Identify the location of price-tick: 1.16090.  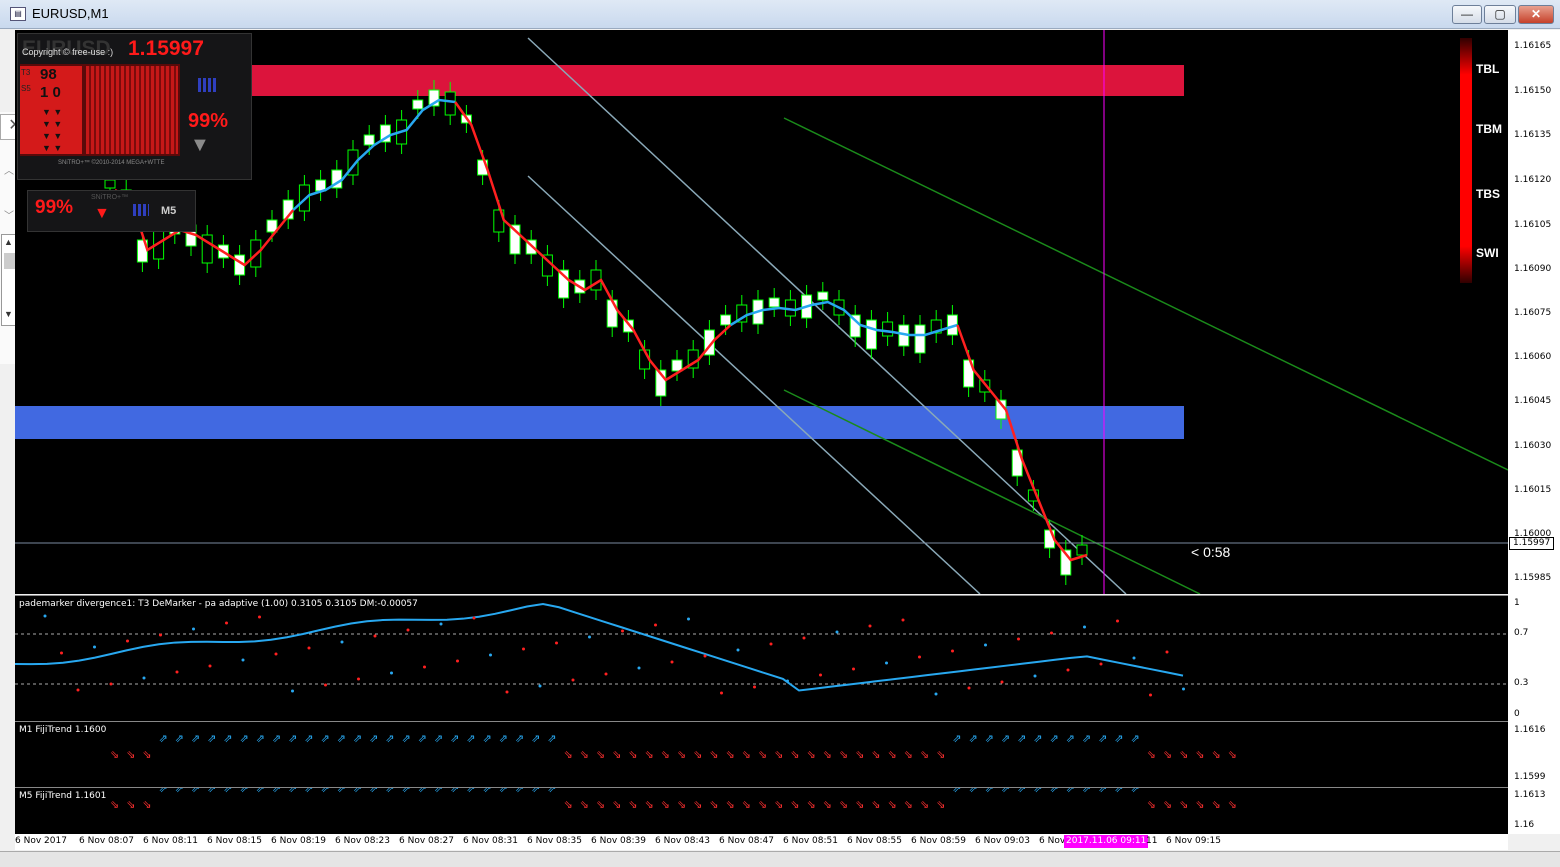
(1533, 269).